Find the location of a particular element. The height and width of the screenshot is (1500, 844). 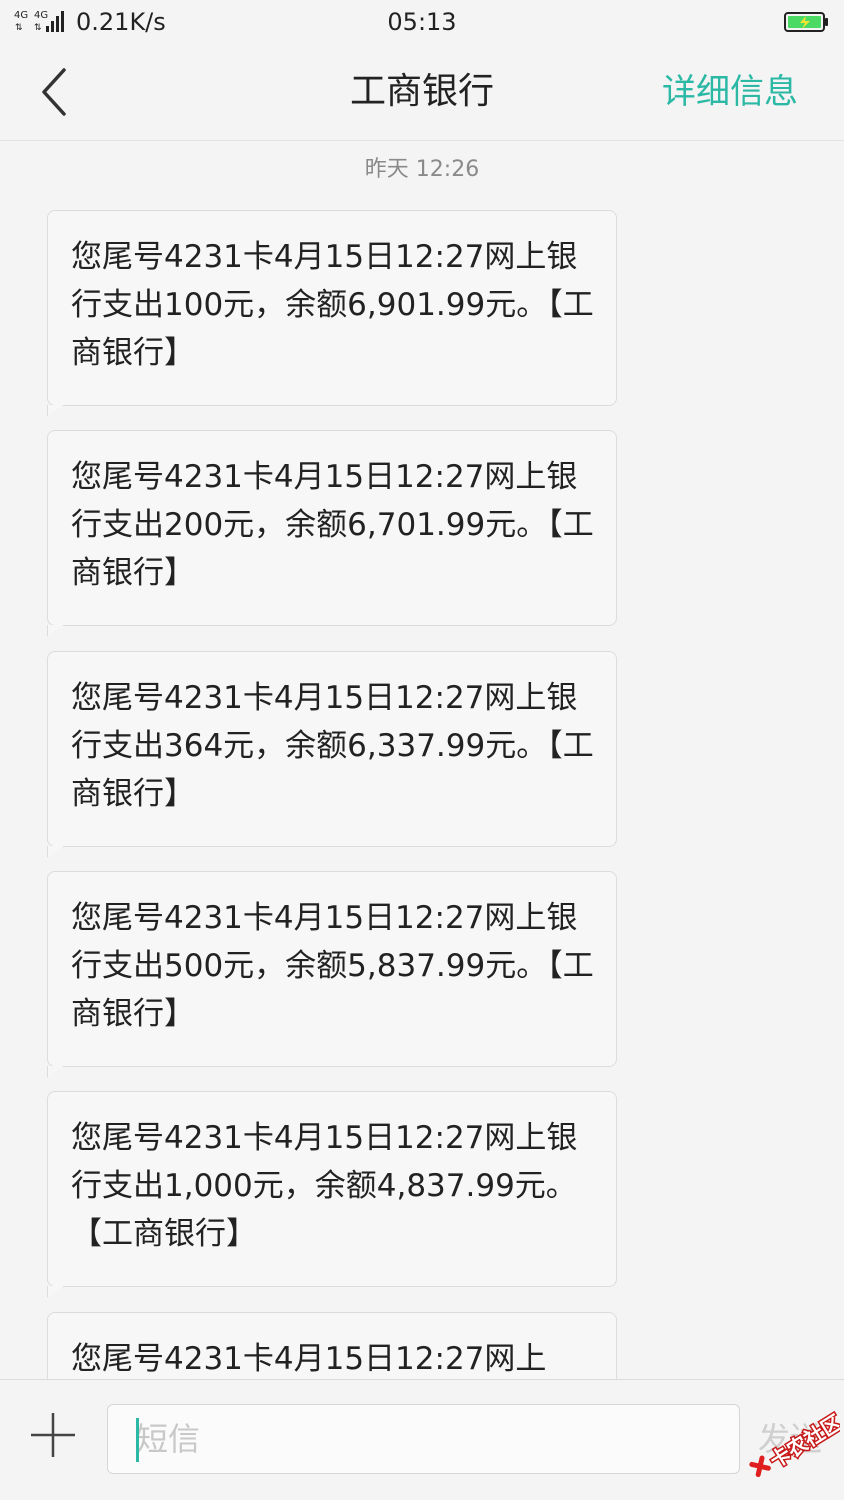

message-timestamp: 昨天 12:26 is located at coordinates (422, 169).